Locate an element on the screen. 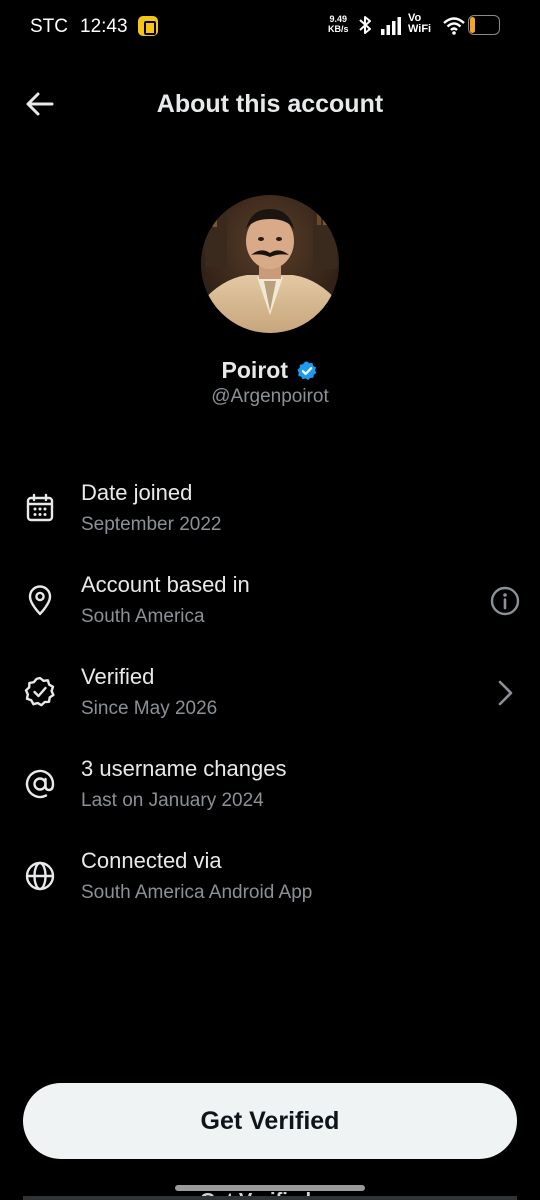 The height and width of the screenshot is (1200, 540). username-handle: @Argenpoirot is located at coordinates (270, 396).